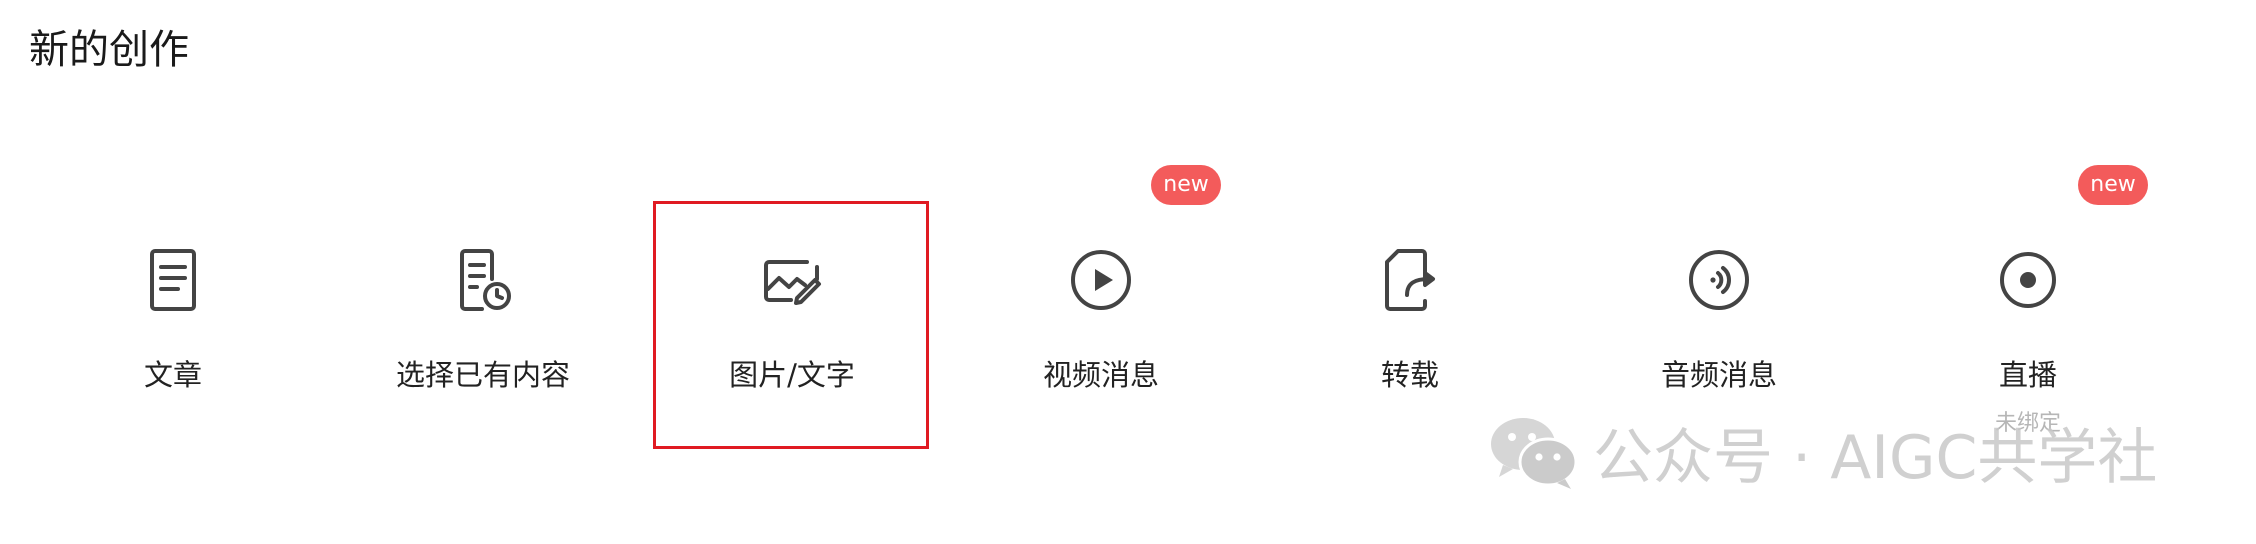 The height and width of the screenshot is (544, 2256). I want to click on create-article-button: 文章, so click(173, 330).